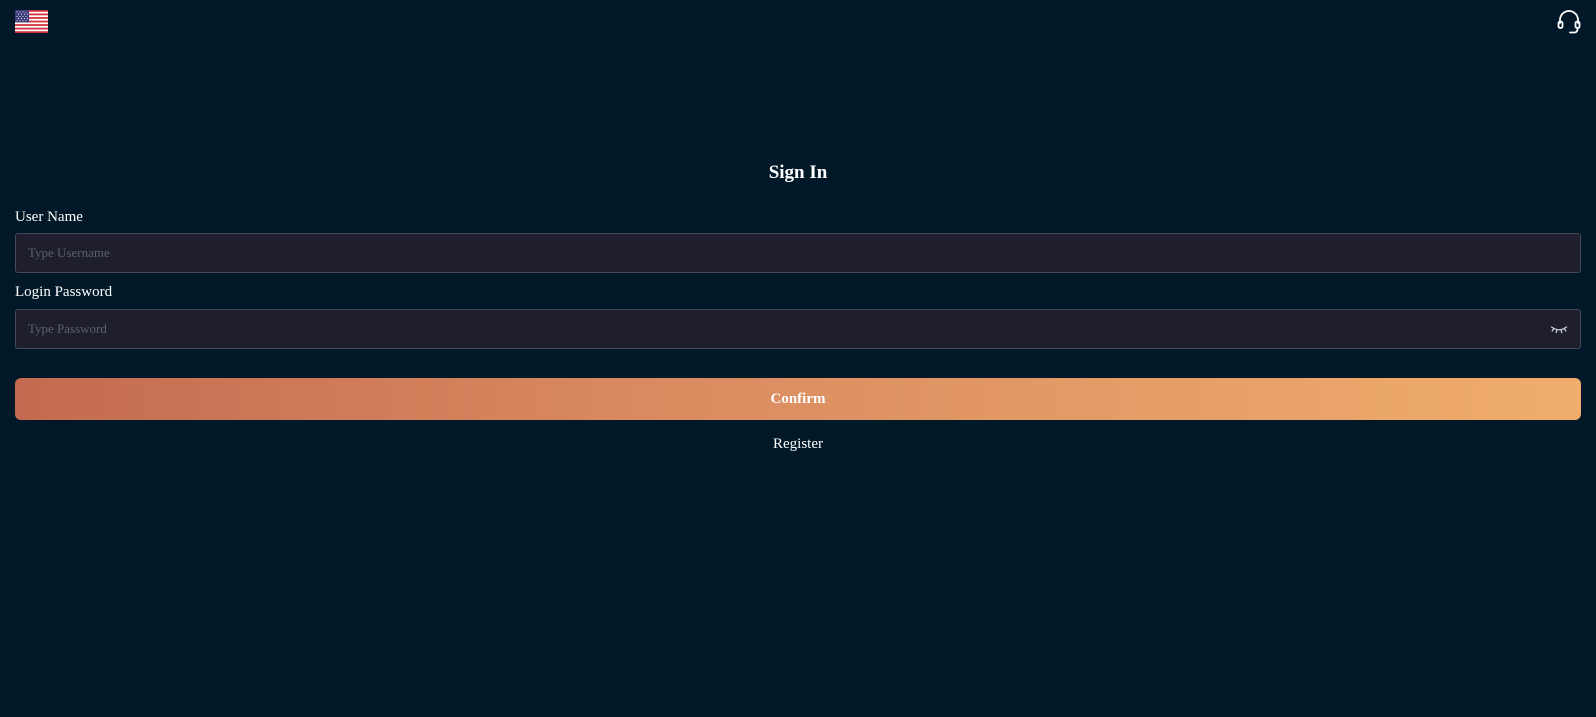 Image resolution: width=1596 pixels, height=717 pixels. What do you see at coordinates (64, 292) in the screenshot?
I see `password-label: Login Password` at bounding box center [64, 292].